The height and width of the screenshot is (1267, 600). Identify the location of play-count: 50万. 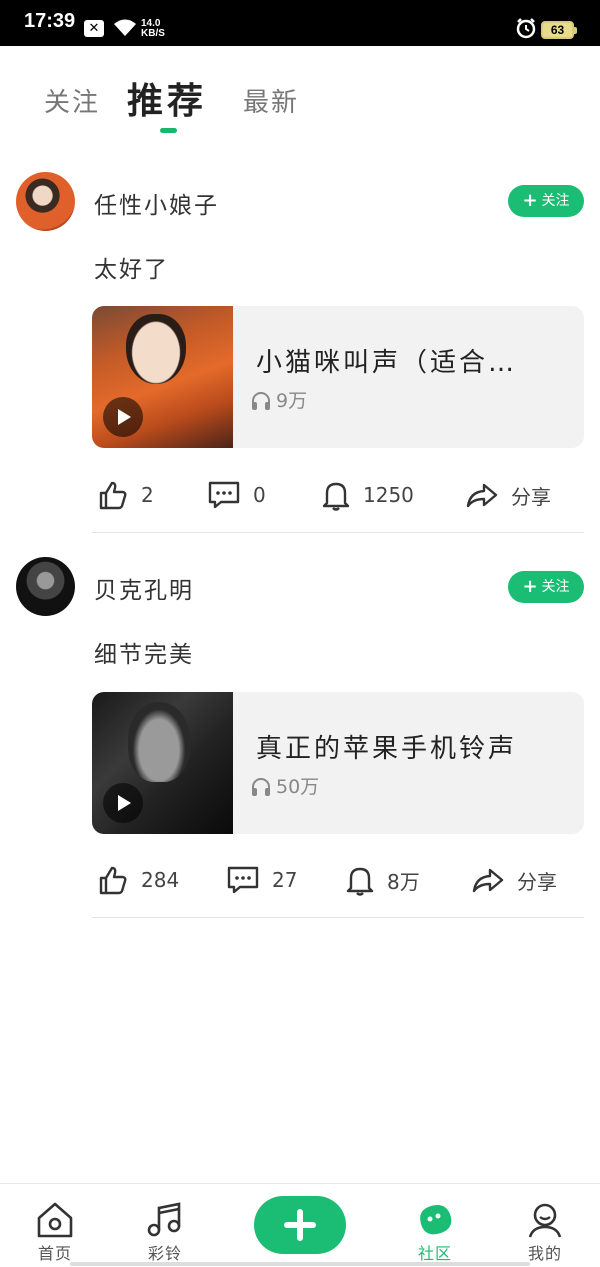
(284, 785).